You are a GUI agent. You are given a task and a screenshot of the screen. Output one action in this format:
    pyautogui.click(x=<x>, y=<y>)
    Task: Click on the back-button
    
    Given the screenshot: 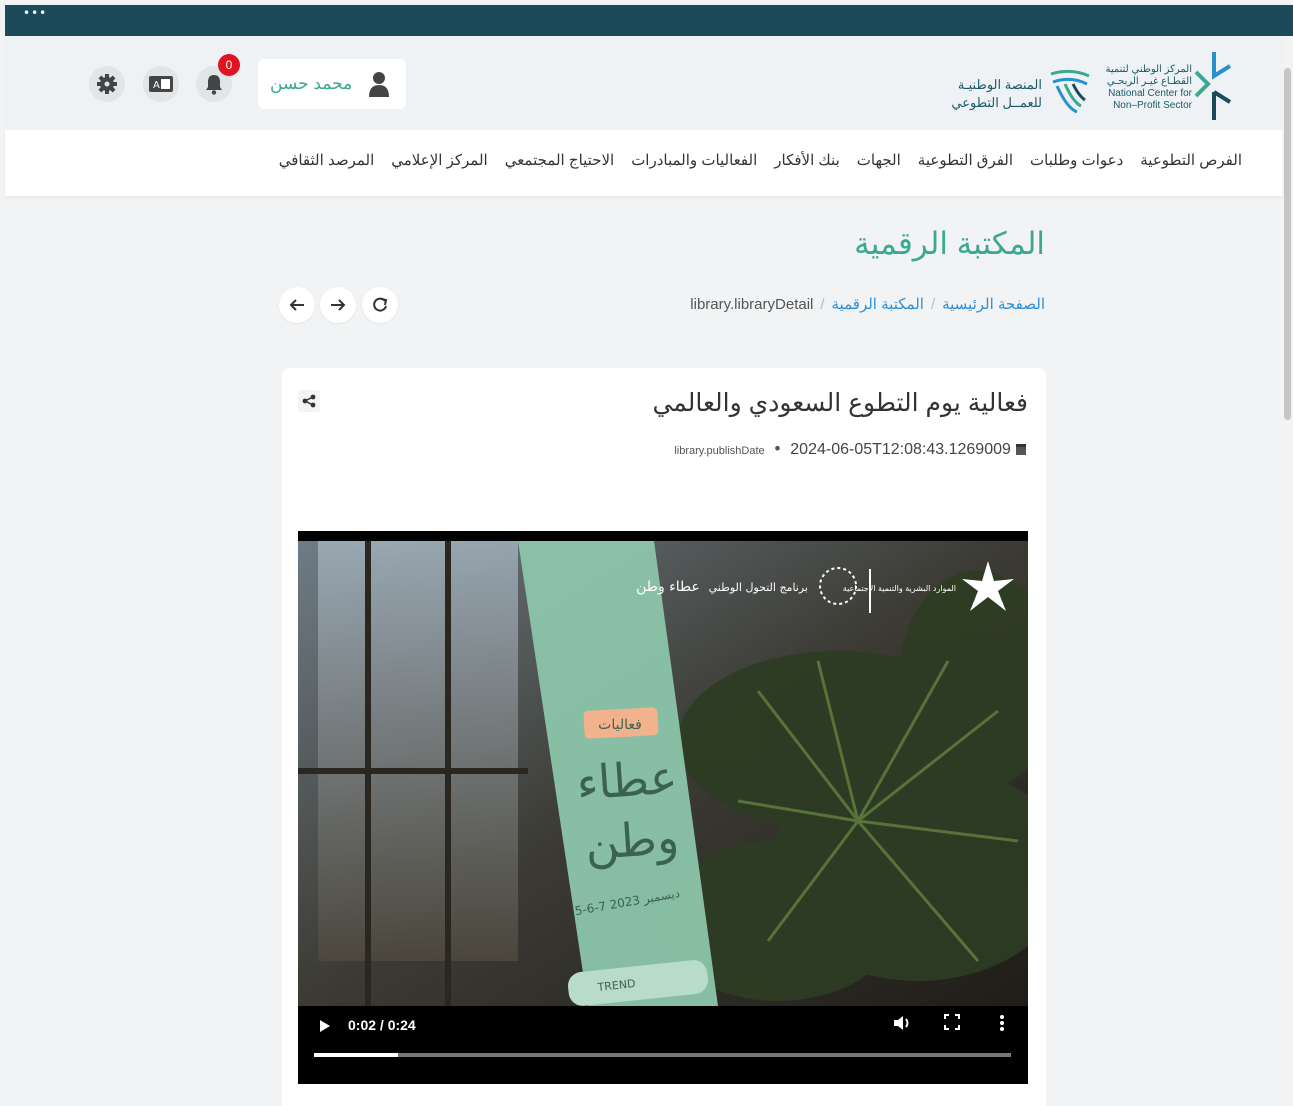 What is the action you would take?
    pyautogui.click(x=297, y=305)
    